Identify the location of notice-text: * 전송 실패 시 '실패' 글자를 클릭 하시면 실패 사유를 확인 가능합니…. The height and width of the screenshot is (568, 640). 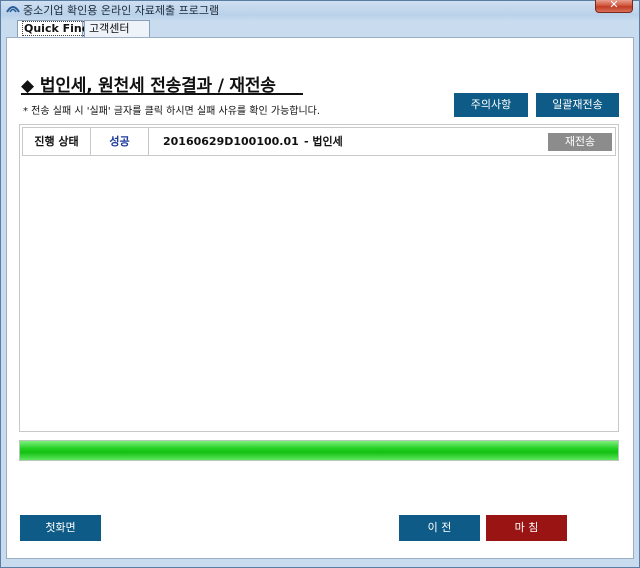
(172, 111).